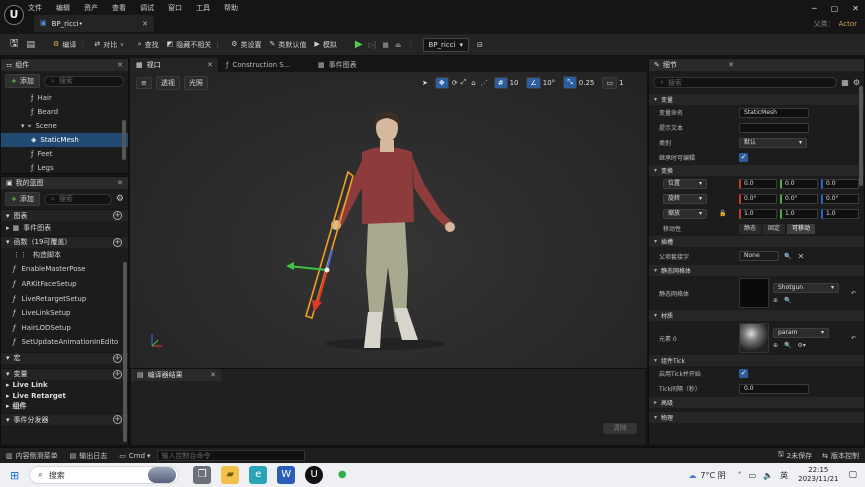 Image resolution: width=865 pixels, height=487 pixels. Describe the element at coordinates (756, 99) in the screenshot. I see `variable-section: ▾ 变量` at that location.